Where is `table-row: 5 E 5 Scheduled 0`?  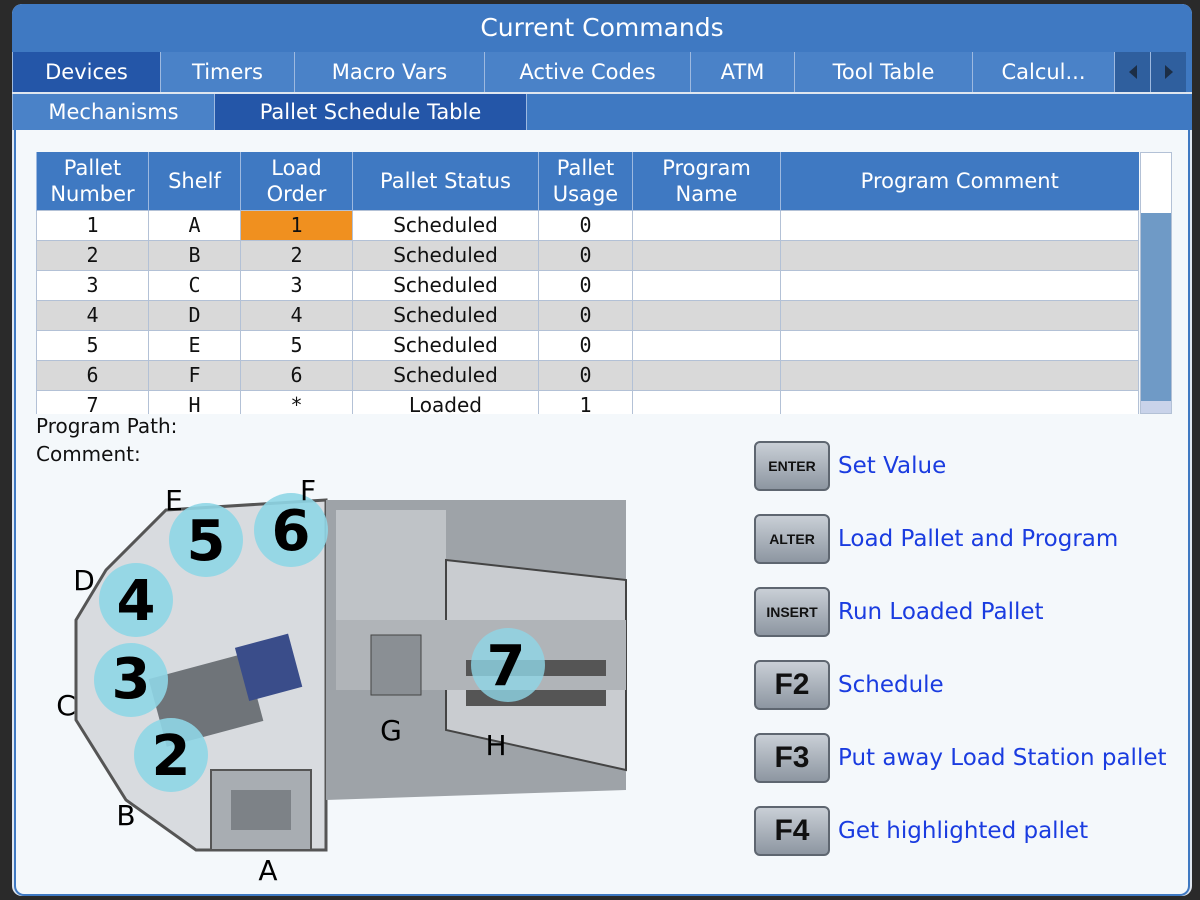 table-row: 5 E 5 Scheduled 0 is located at coordinates (587, 345).